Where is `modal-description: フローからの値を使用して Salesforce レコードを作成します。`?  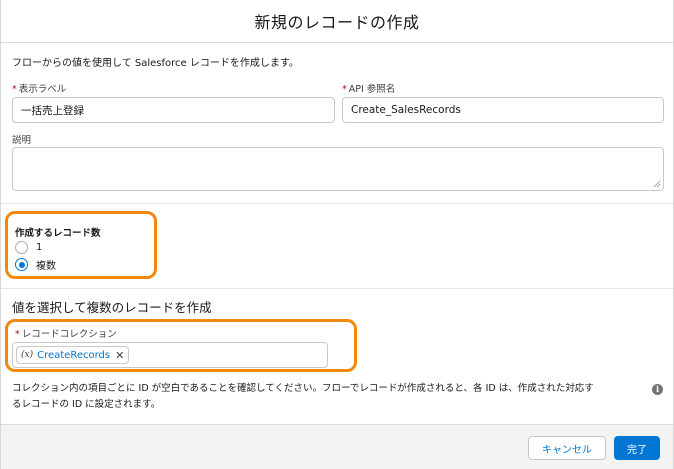 modal-description: フローからの値を使用して Salesforce レコードを作成します。 is located at coordinates (155, 63).